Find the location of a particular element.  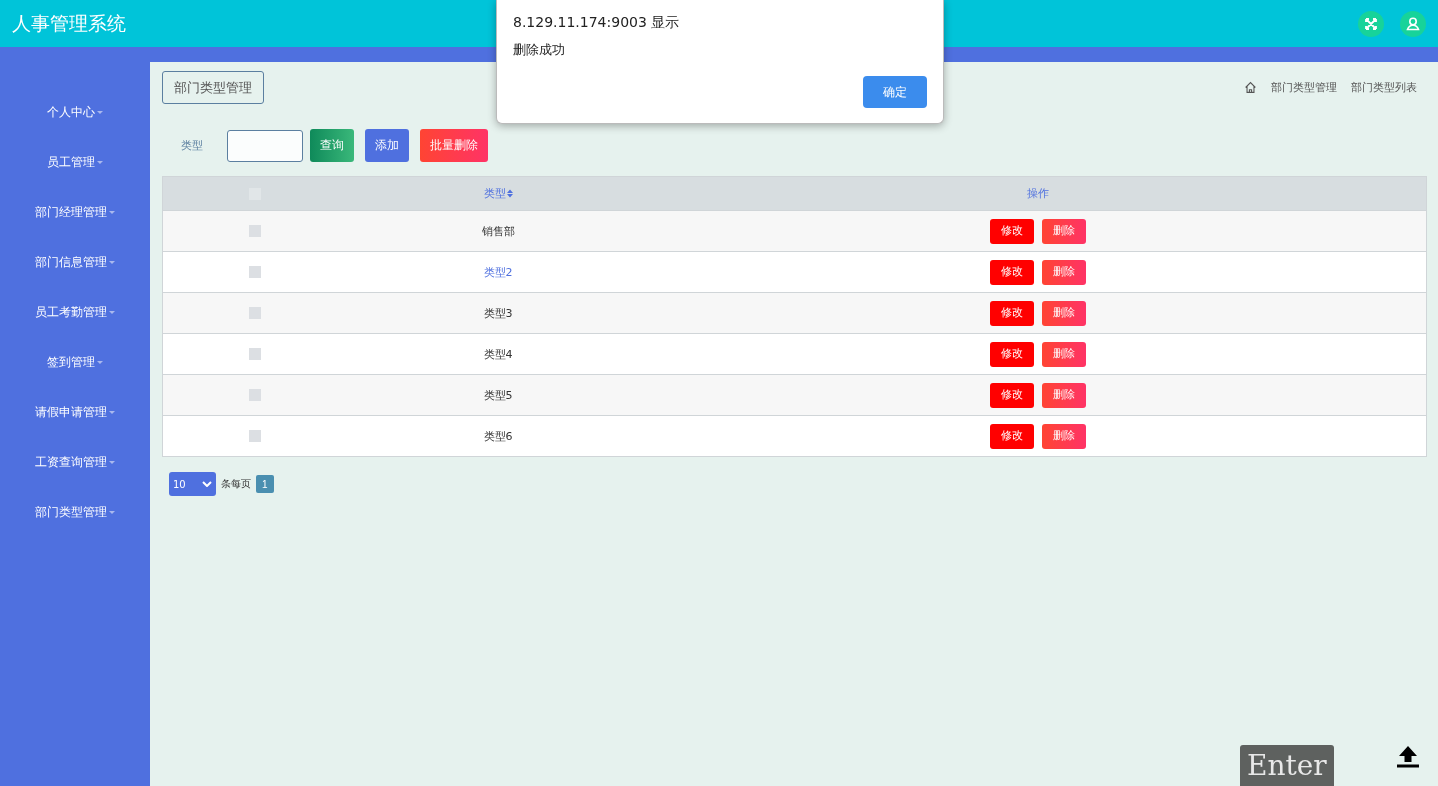

sidebar-item: 员工管理 is located at coordinates (75, 162).